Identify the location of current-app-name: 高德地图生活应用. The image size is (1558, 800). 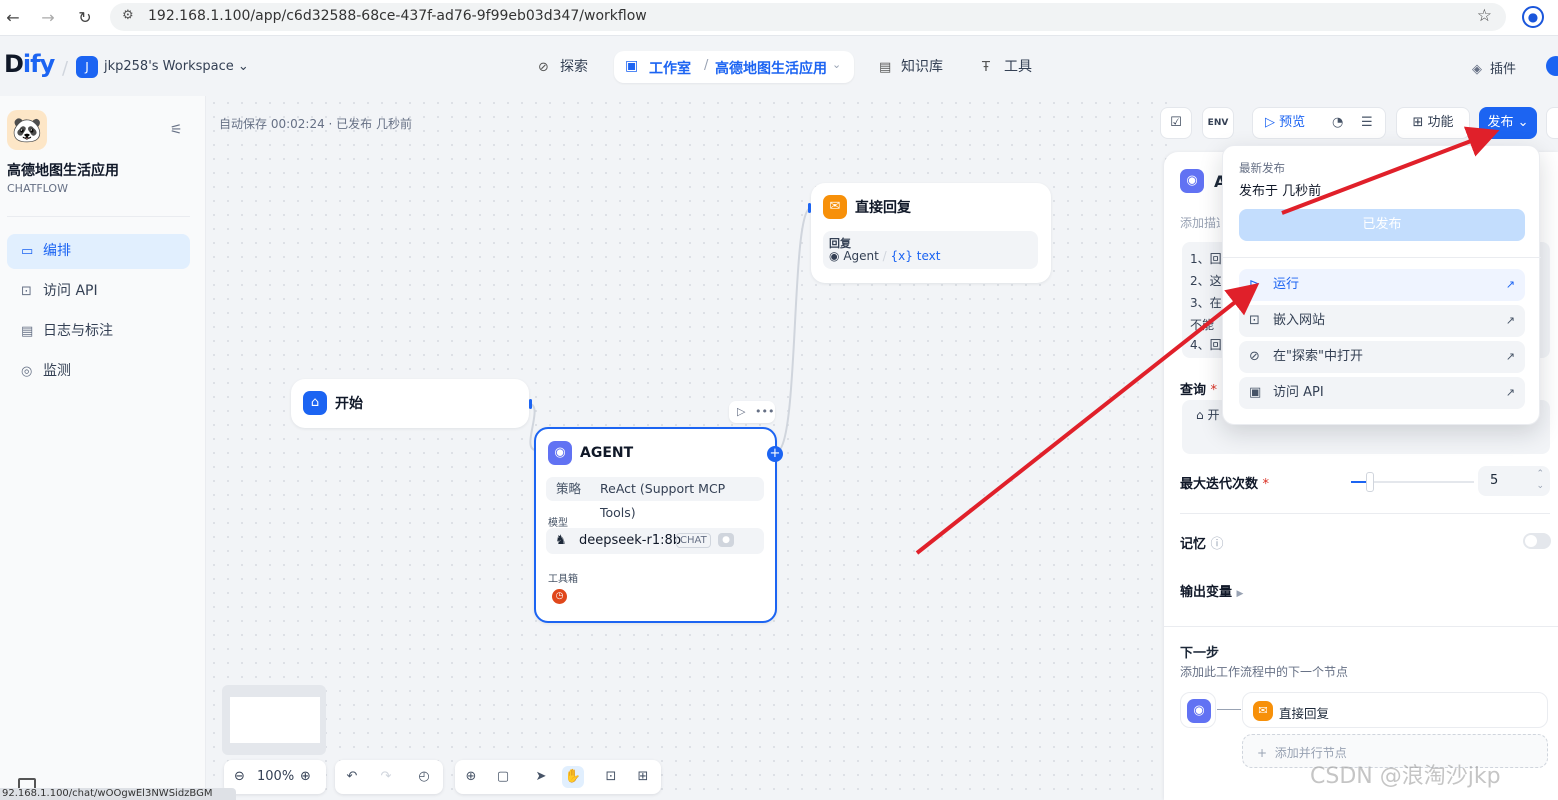
(771, 68).